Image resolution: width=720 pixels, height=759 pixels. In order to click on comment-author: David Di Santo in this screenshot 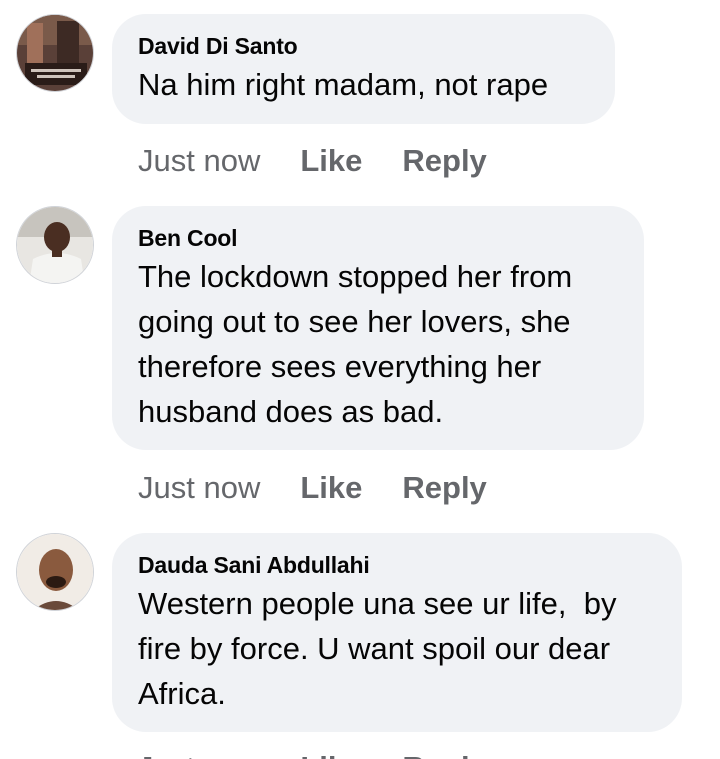, I will do `click(363, 46)`.